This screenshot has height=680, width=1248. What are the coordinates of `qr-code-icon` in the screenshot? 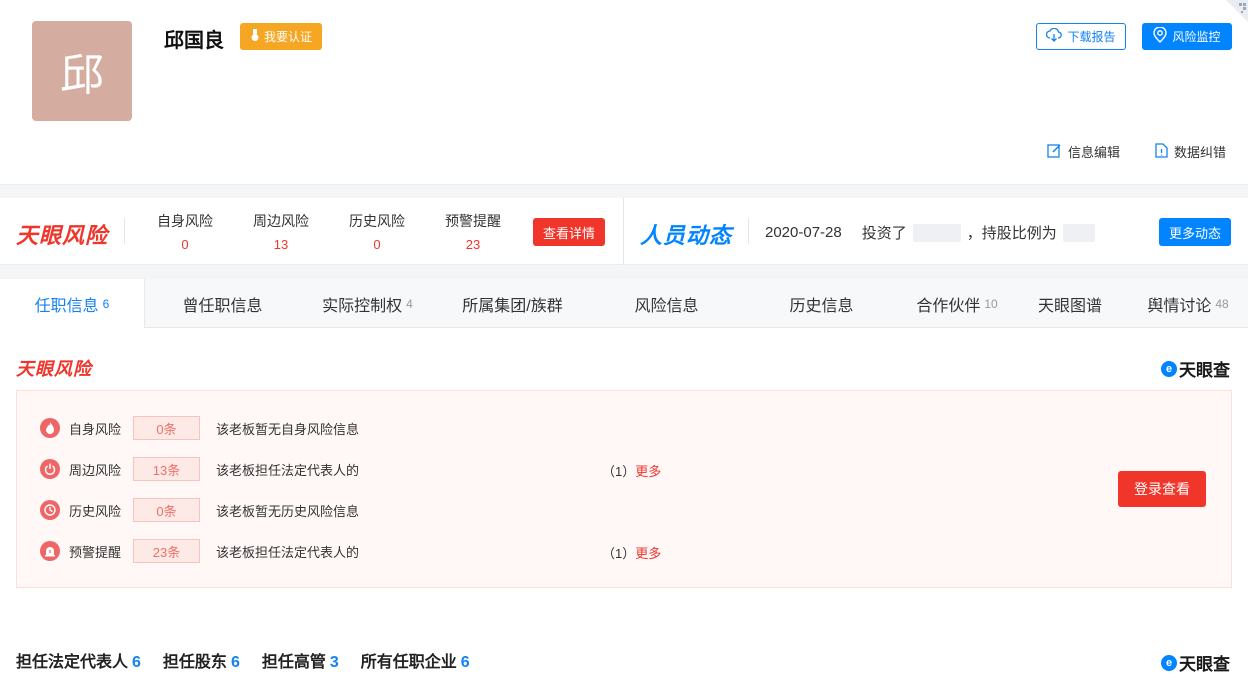 It's located at (1237, 11).